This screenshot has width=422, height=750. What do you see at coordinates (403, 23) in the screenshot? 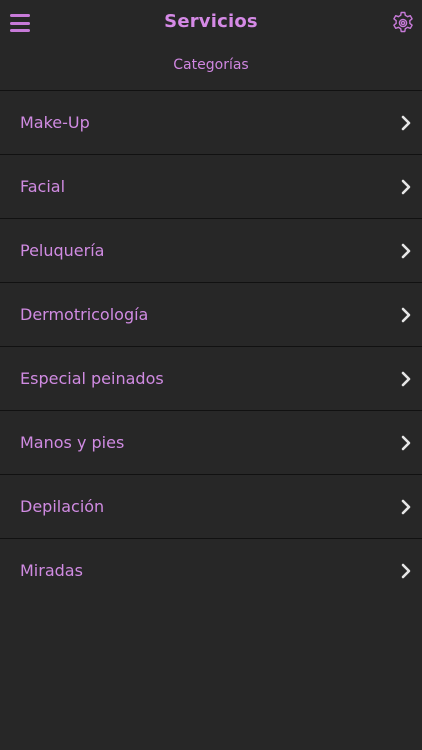
I see `gear-icon` at bounding box center [403, 23].